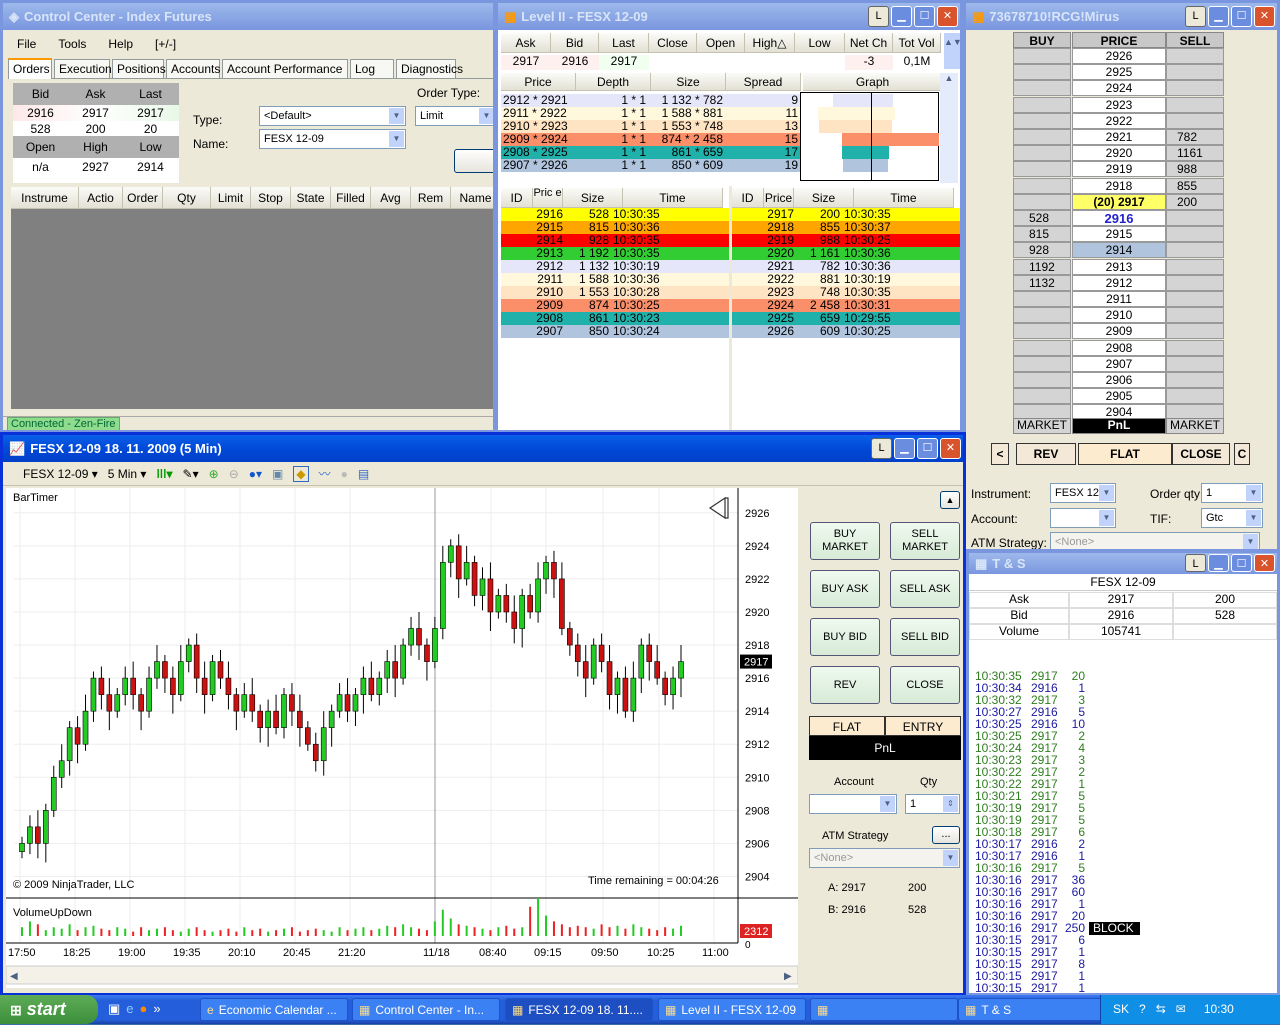  I want to click on drawing-tool-icon: ✎▾, so click(191, 474).